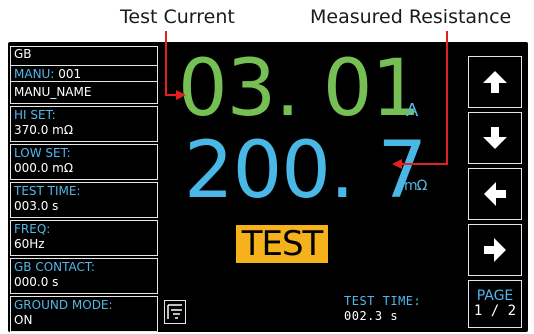  I want to click on test-current-reading: 03. 01, so click(299, 89).